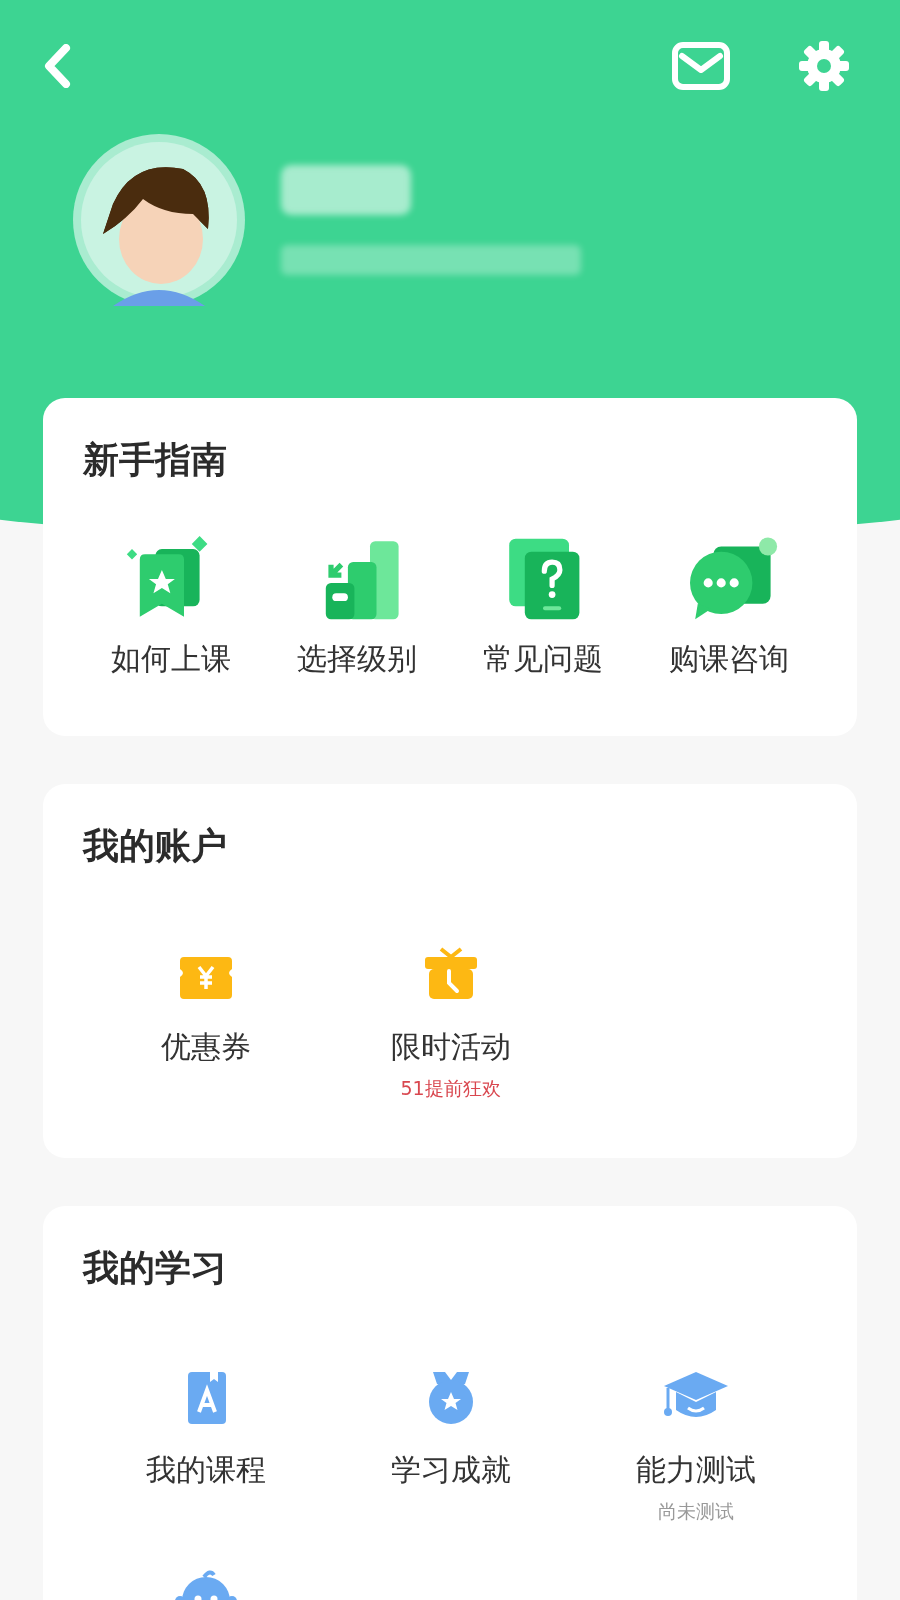 Image resolution: width=900 pixels, height=1600 pixels. Describe the element at coordinates (450, 1048) in the screenshot. I see `item-label: 限时活动` at that location.